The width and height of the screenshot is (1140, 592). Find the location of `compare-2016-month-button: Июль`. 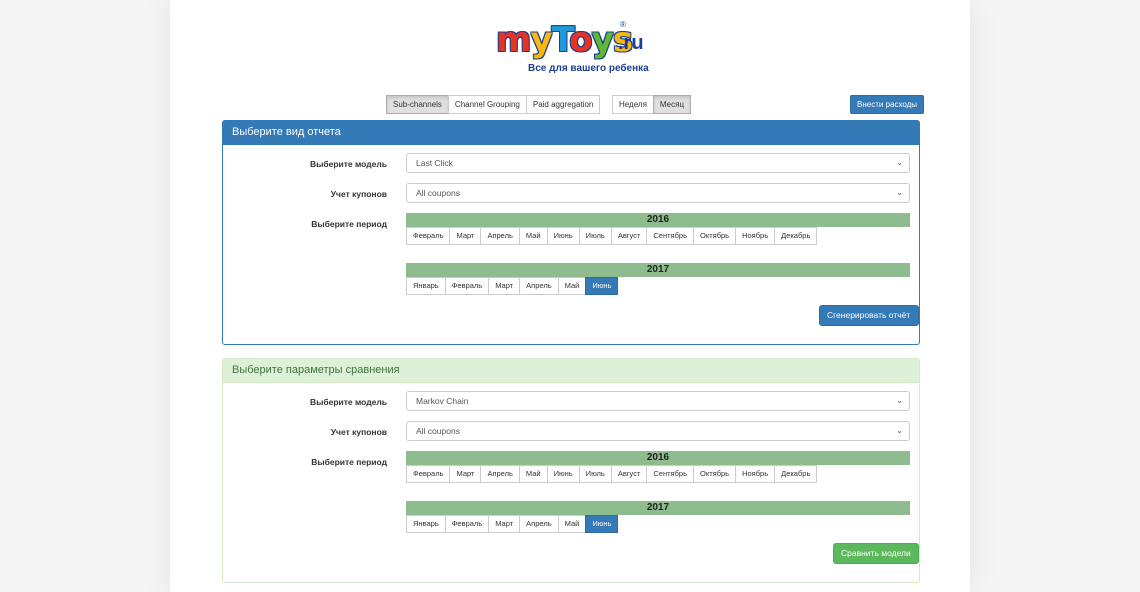

compare-2016-month-button: Июль is located at coordinates (595, 474).